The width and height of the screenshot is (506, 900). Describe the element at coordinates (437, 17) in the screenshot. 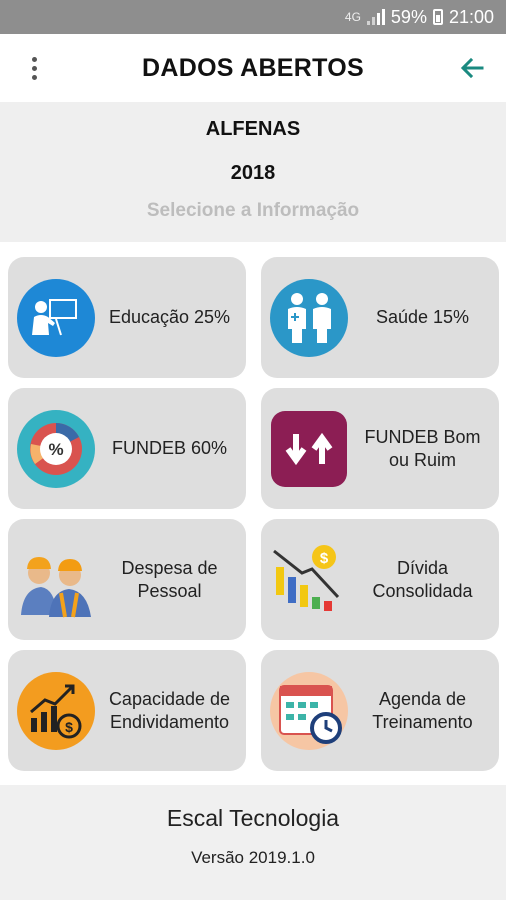

I see `battery-icon` at that location.